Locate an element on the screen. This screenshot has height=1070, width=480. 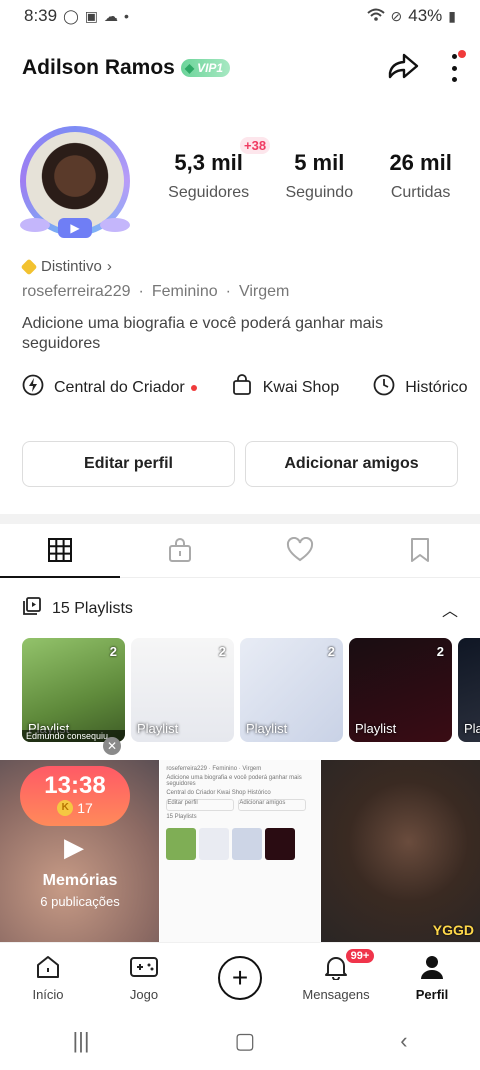
playlist-icon is located at coordinates (32, 608).